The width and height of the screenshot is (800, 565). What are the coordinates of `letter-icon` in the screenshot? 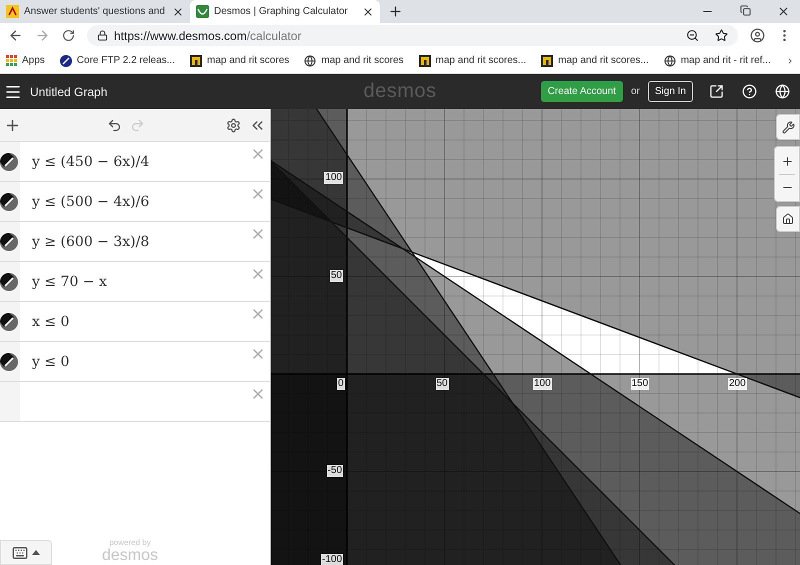 It's located at (12, 11).